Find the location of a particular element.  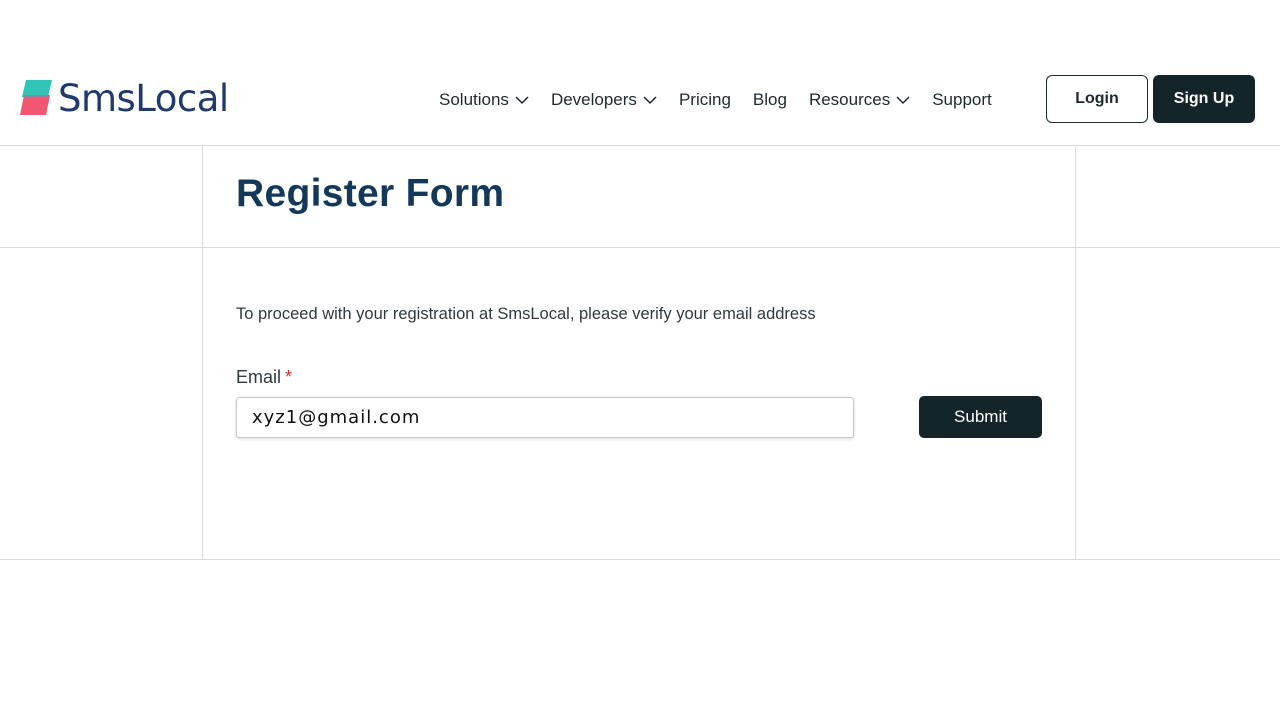

brand-logo: SmsLocal is located at coordinates (123, 98).